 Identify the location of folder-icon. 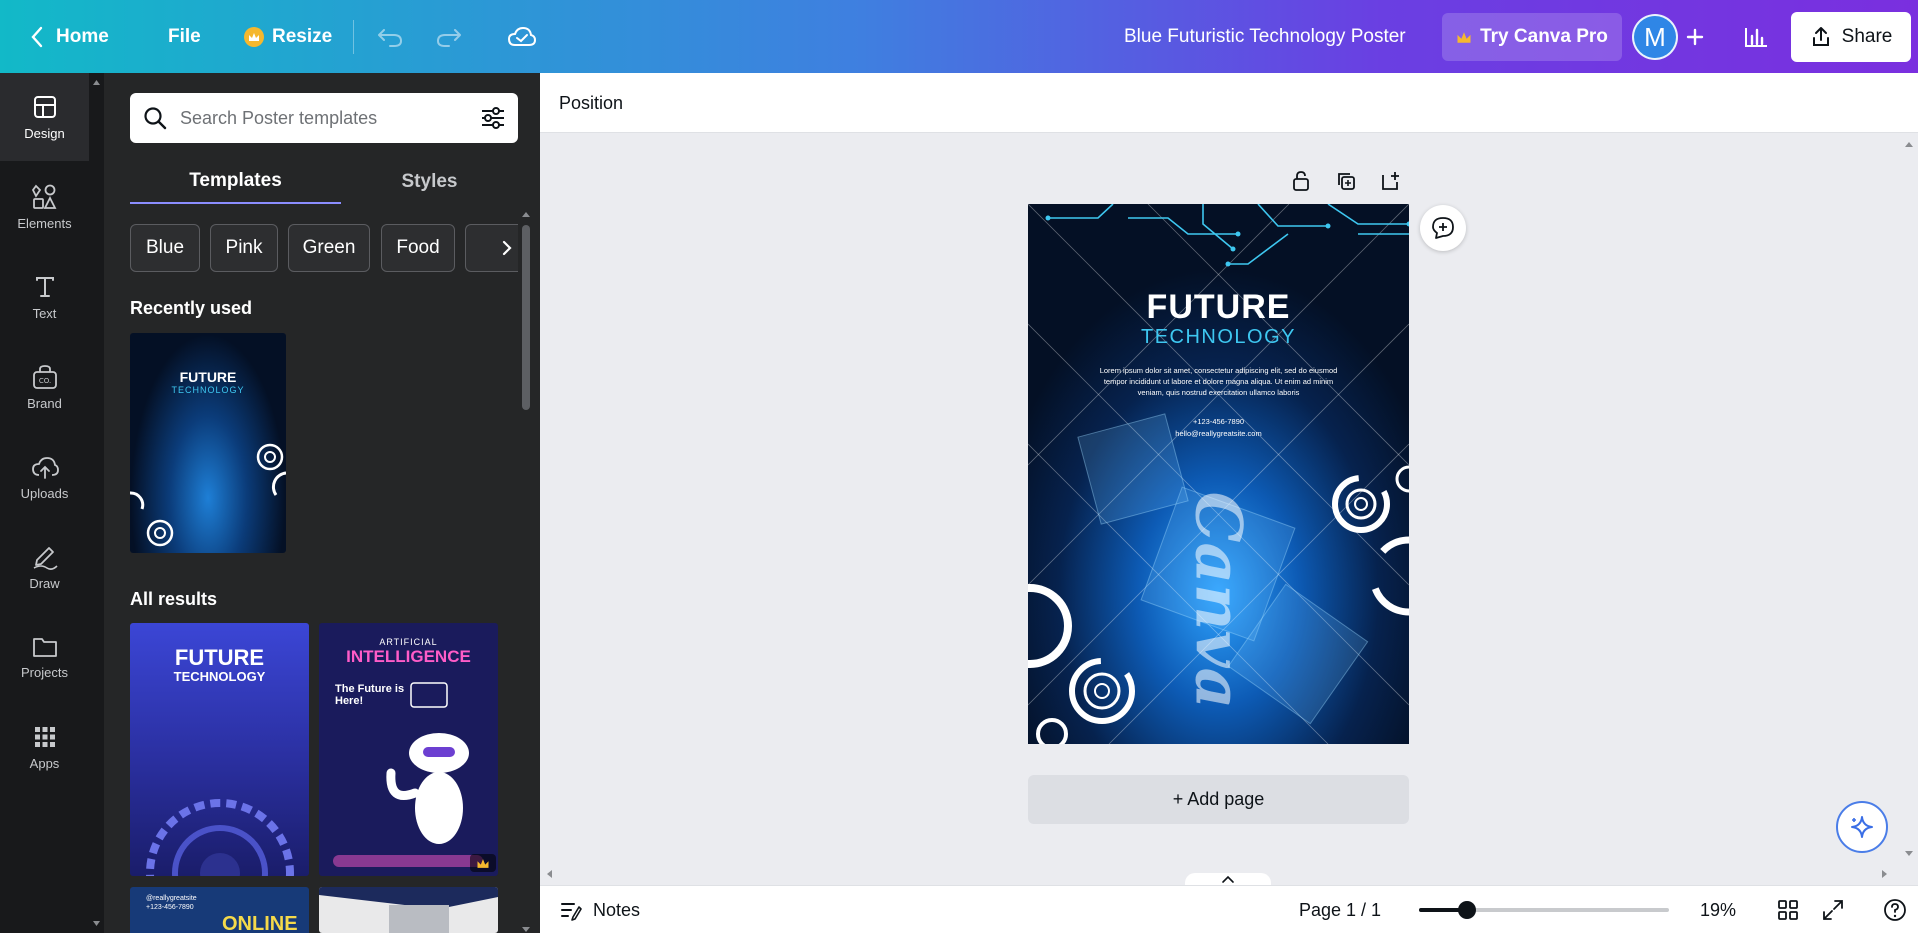
(44, 647).